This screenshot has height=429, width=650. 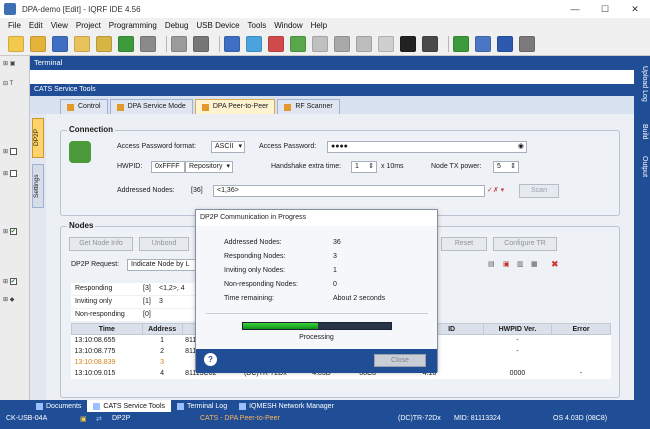 I want to click on tab-dpa-service-mode: DPA Service Mode, so click(x=151, y=106).